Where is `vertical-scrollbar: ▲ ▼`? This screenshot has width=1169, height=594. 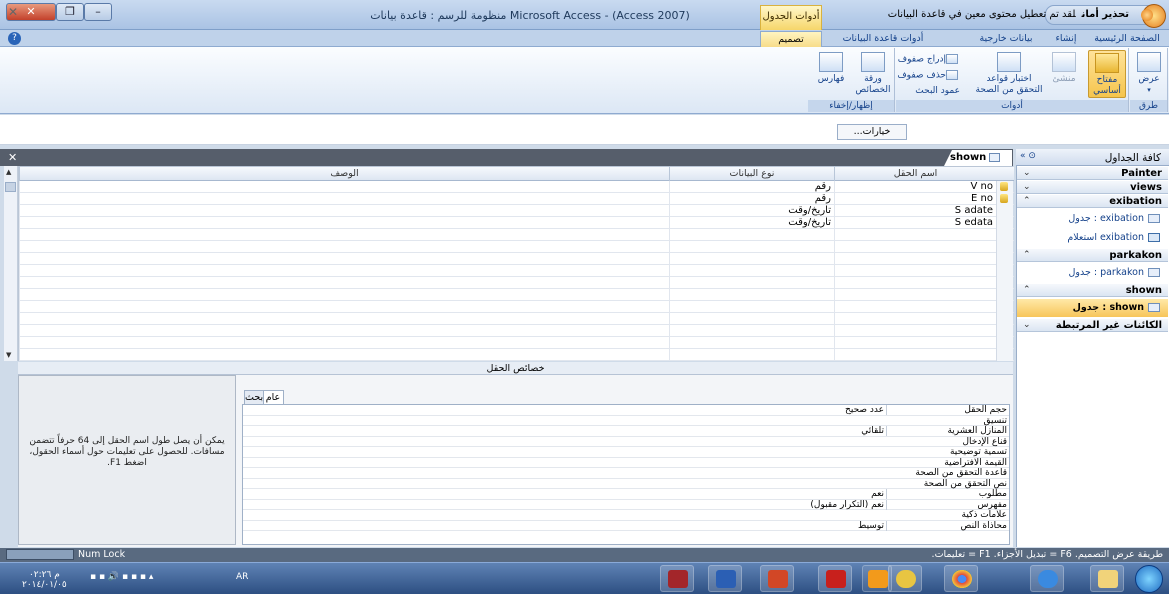 vertical-scrollbar: ▲ ▼ is located at coordinates (11, 263).